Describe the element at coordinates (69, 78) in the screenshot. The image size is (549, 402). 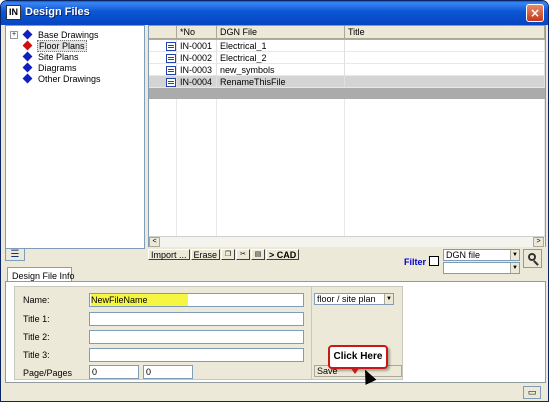
I see `tree-item-label: Other Drawings` at that location.